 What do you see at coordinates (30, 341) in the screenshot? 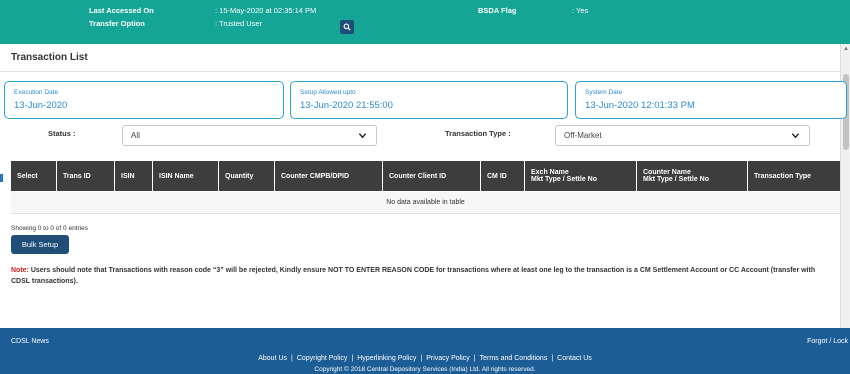
I see `cdsl-news-link: CDSL News` at bounding box center [30, 341].